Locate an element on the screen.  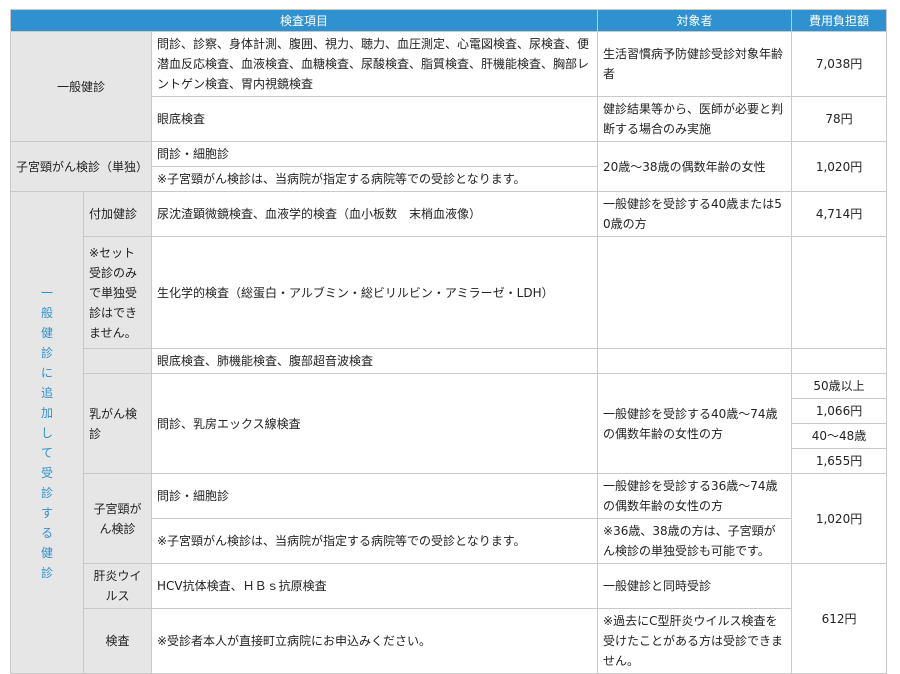
cervical-note: ※子宮頸がん検診は、当病院が指定する病院等での受診となります。 is located at coordinates (374, 541).